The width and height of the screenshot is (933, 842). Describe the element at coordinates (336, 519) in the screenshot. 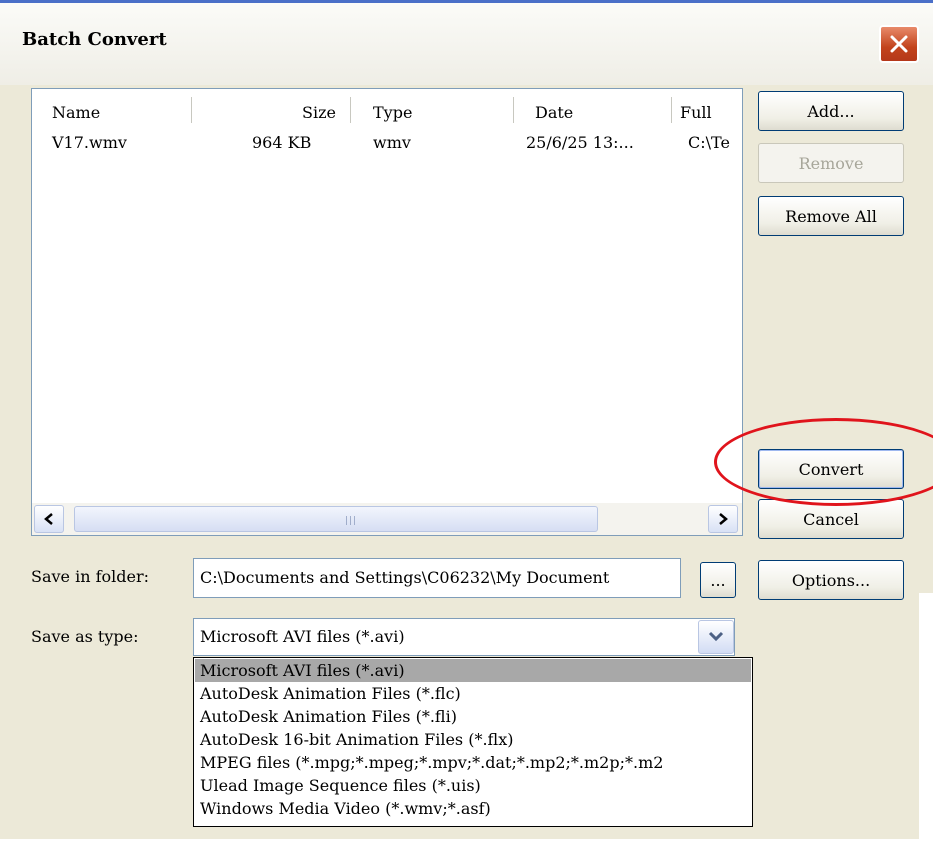

I see `scroll-thumb: |||` at that location.